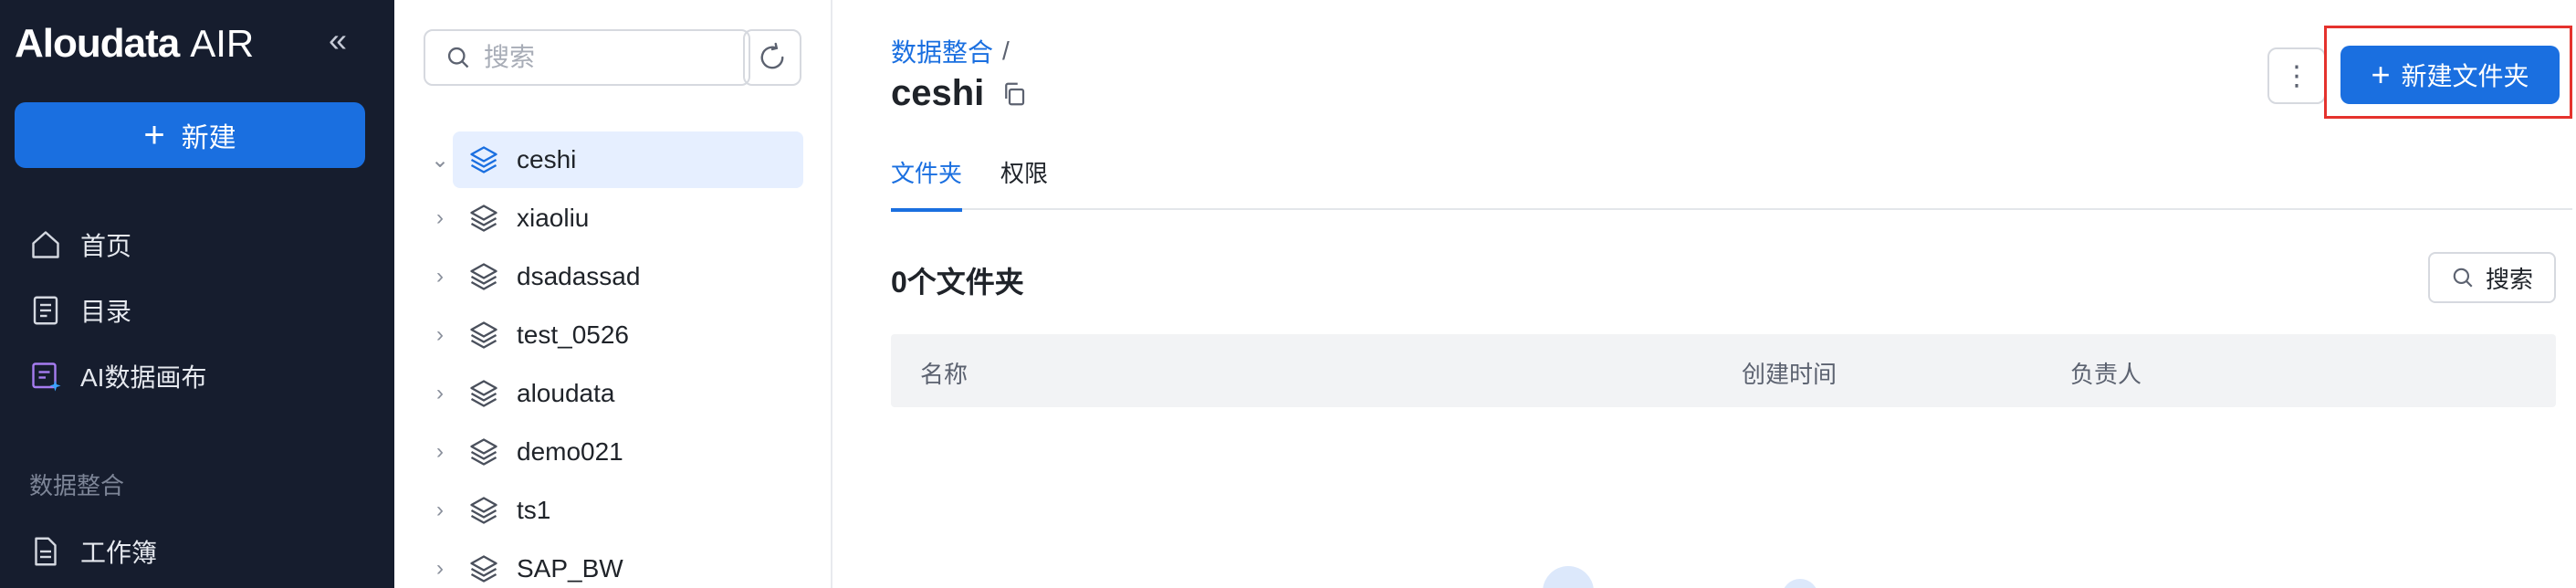 This screenshot has height=588, width=2576. I want to click on tree-item: › SAP_BW, so click(615, 564).